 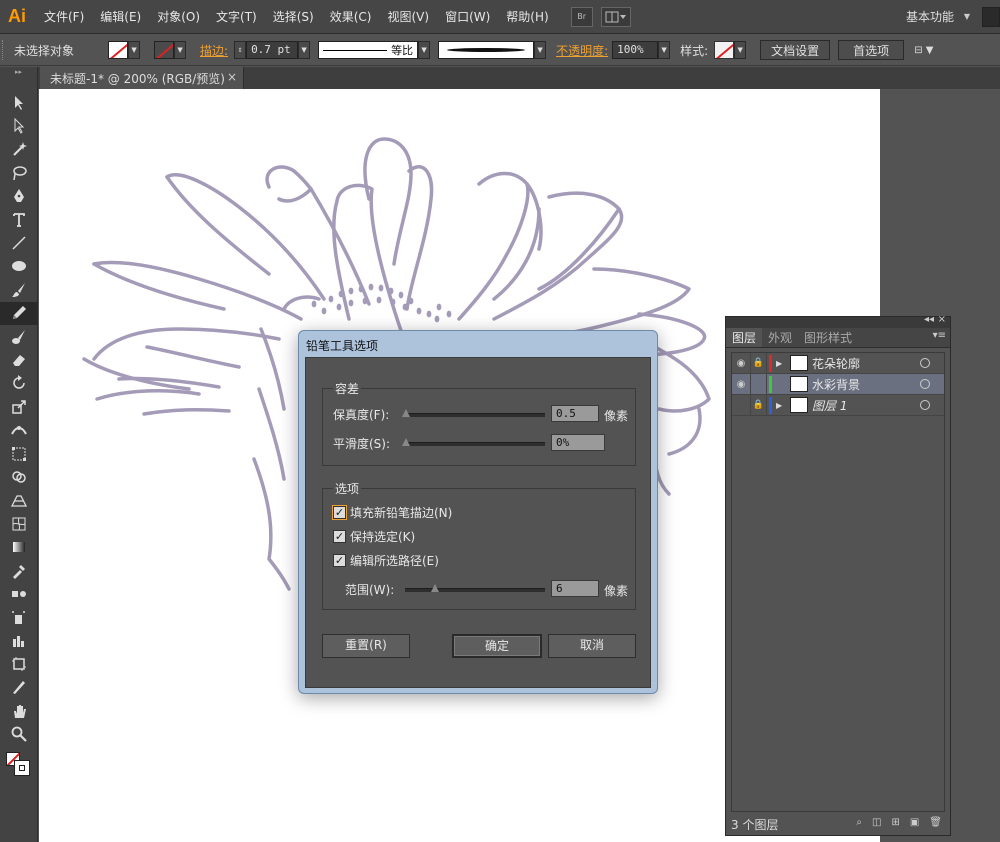 What do you see at coordinates (366, 646) in the screenshot?
I see `reset-button: 重置(R)` at bounding box center [366, 646].